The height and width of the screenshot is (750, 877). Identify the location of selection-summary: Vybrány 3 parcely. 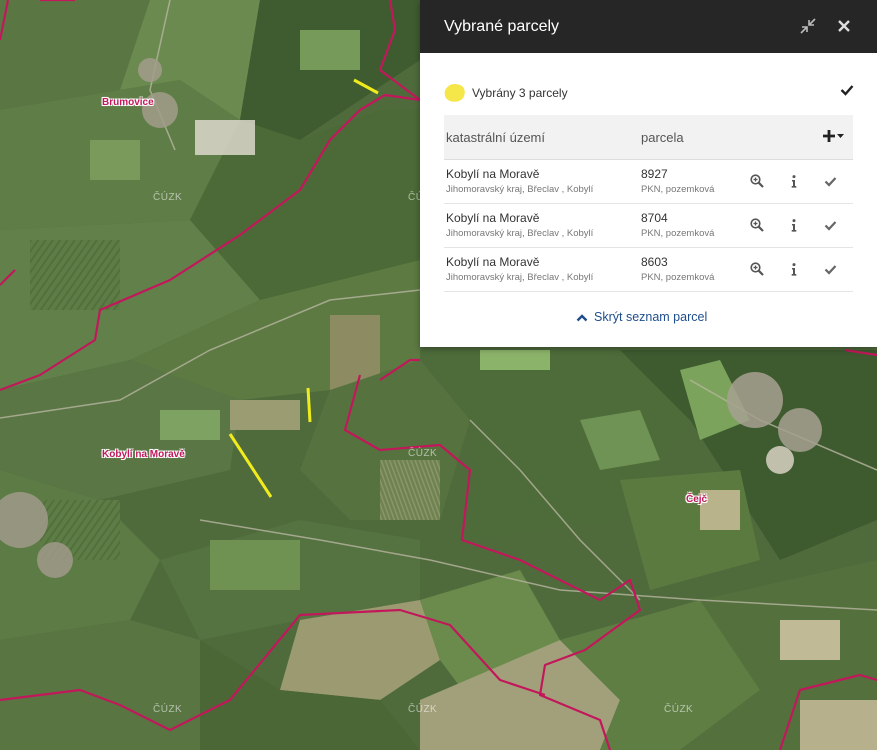
(649, 93).